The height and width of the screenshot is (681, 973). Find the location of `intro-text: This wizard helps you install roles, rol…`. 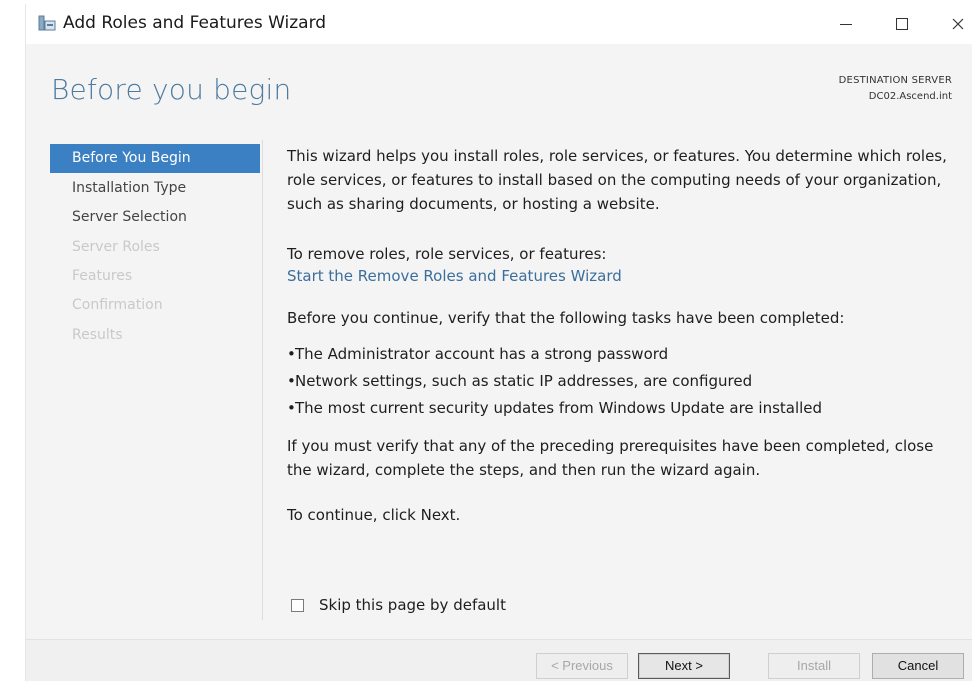

intro-text: This wizard helps you install roles, rol… is located at coordinates (617, 180).